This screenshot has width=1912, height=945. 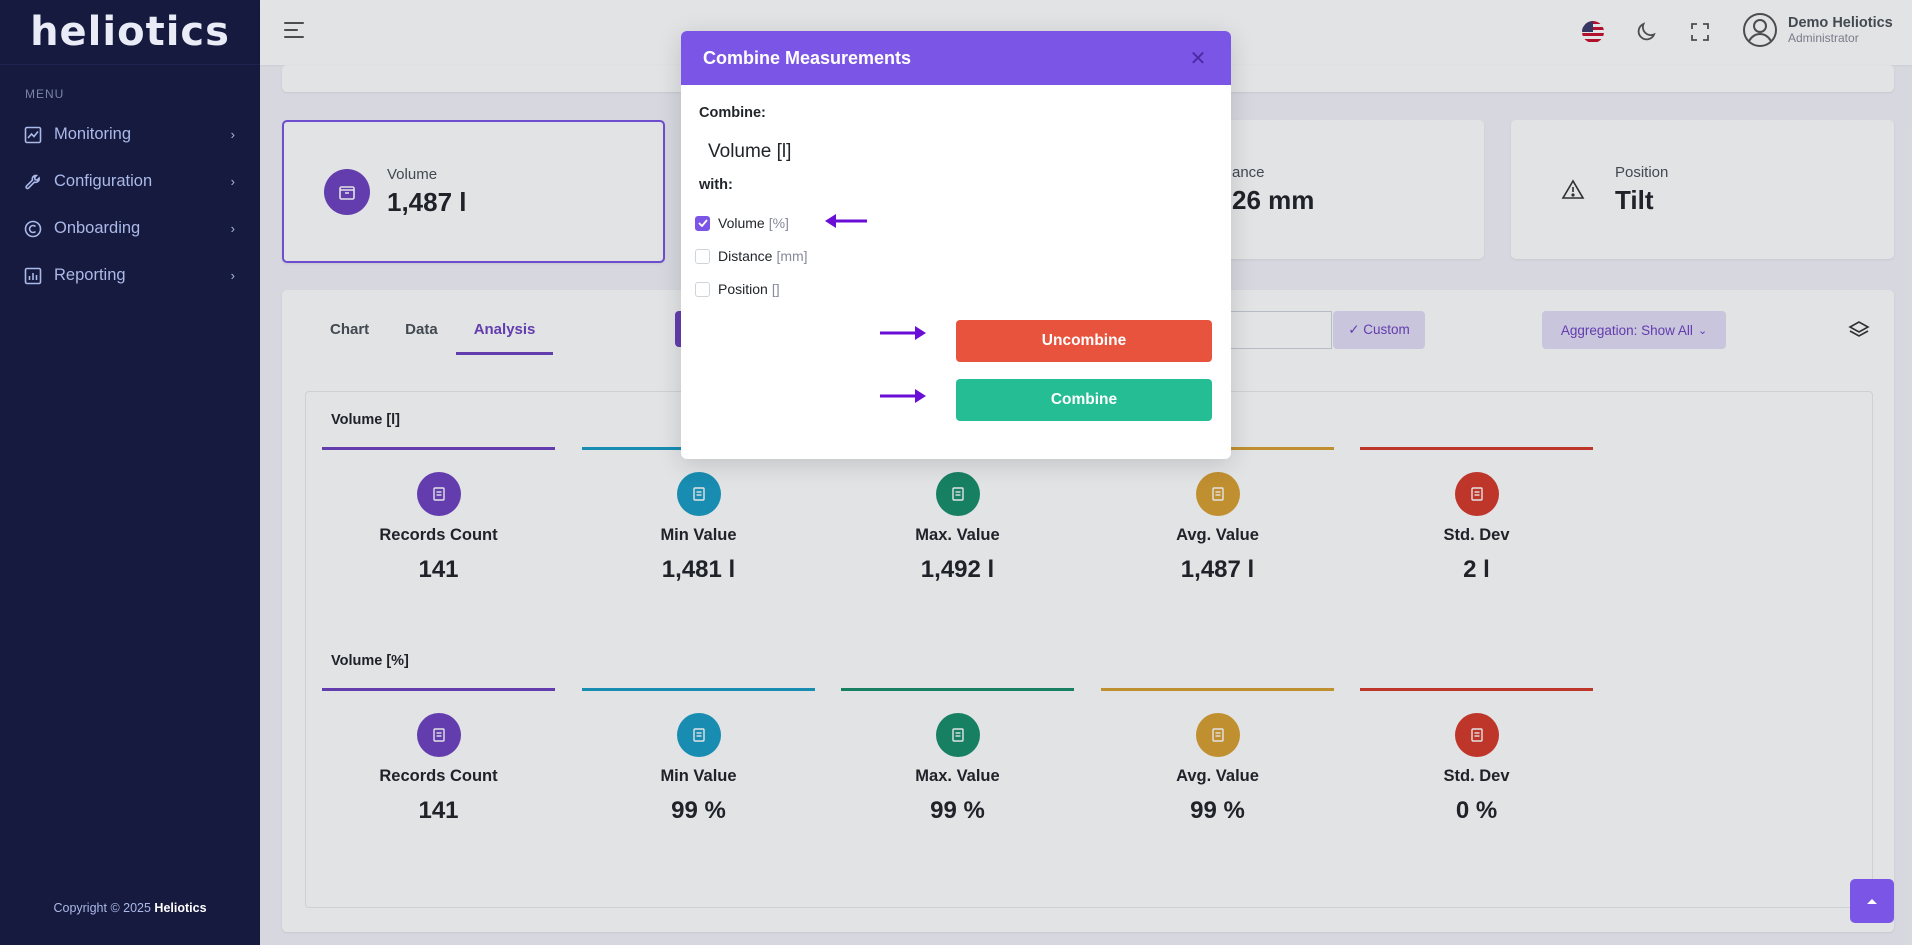 What do you see at coordinates (90, 275) in the screenshot?
I see `sidebar-item-label: Reporting` at bounding box center [90, 275].